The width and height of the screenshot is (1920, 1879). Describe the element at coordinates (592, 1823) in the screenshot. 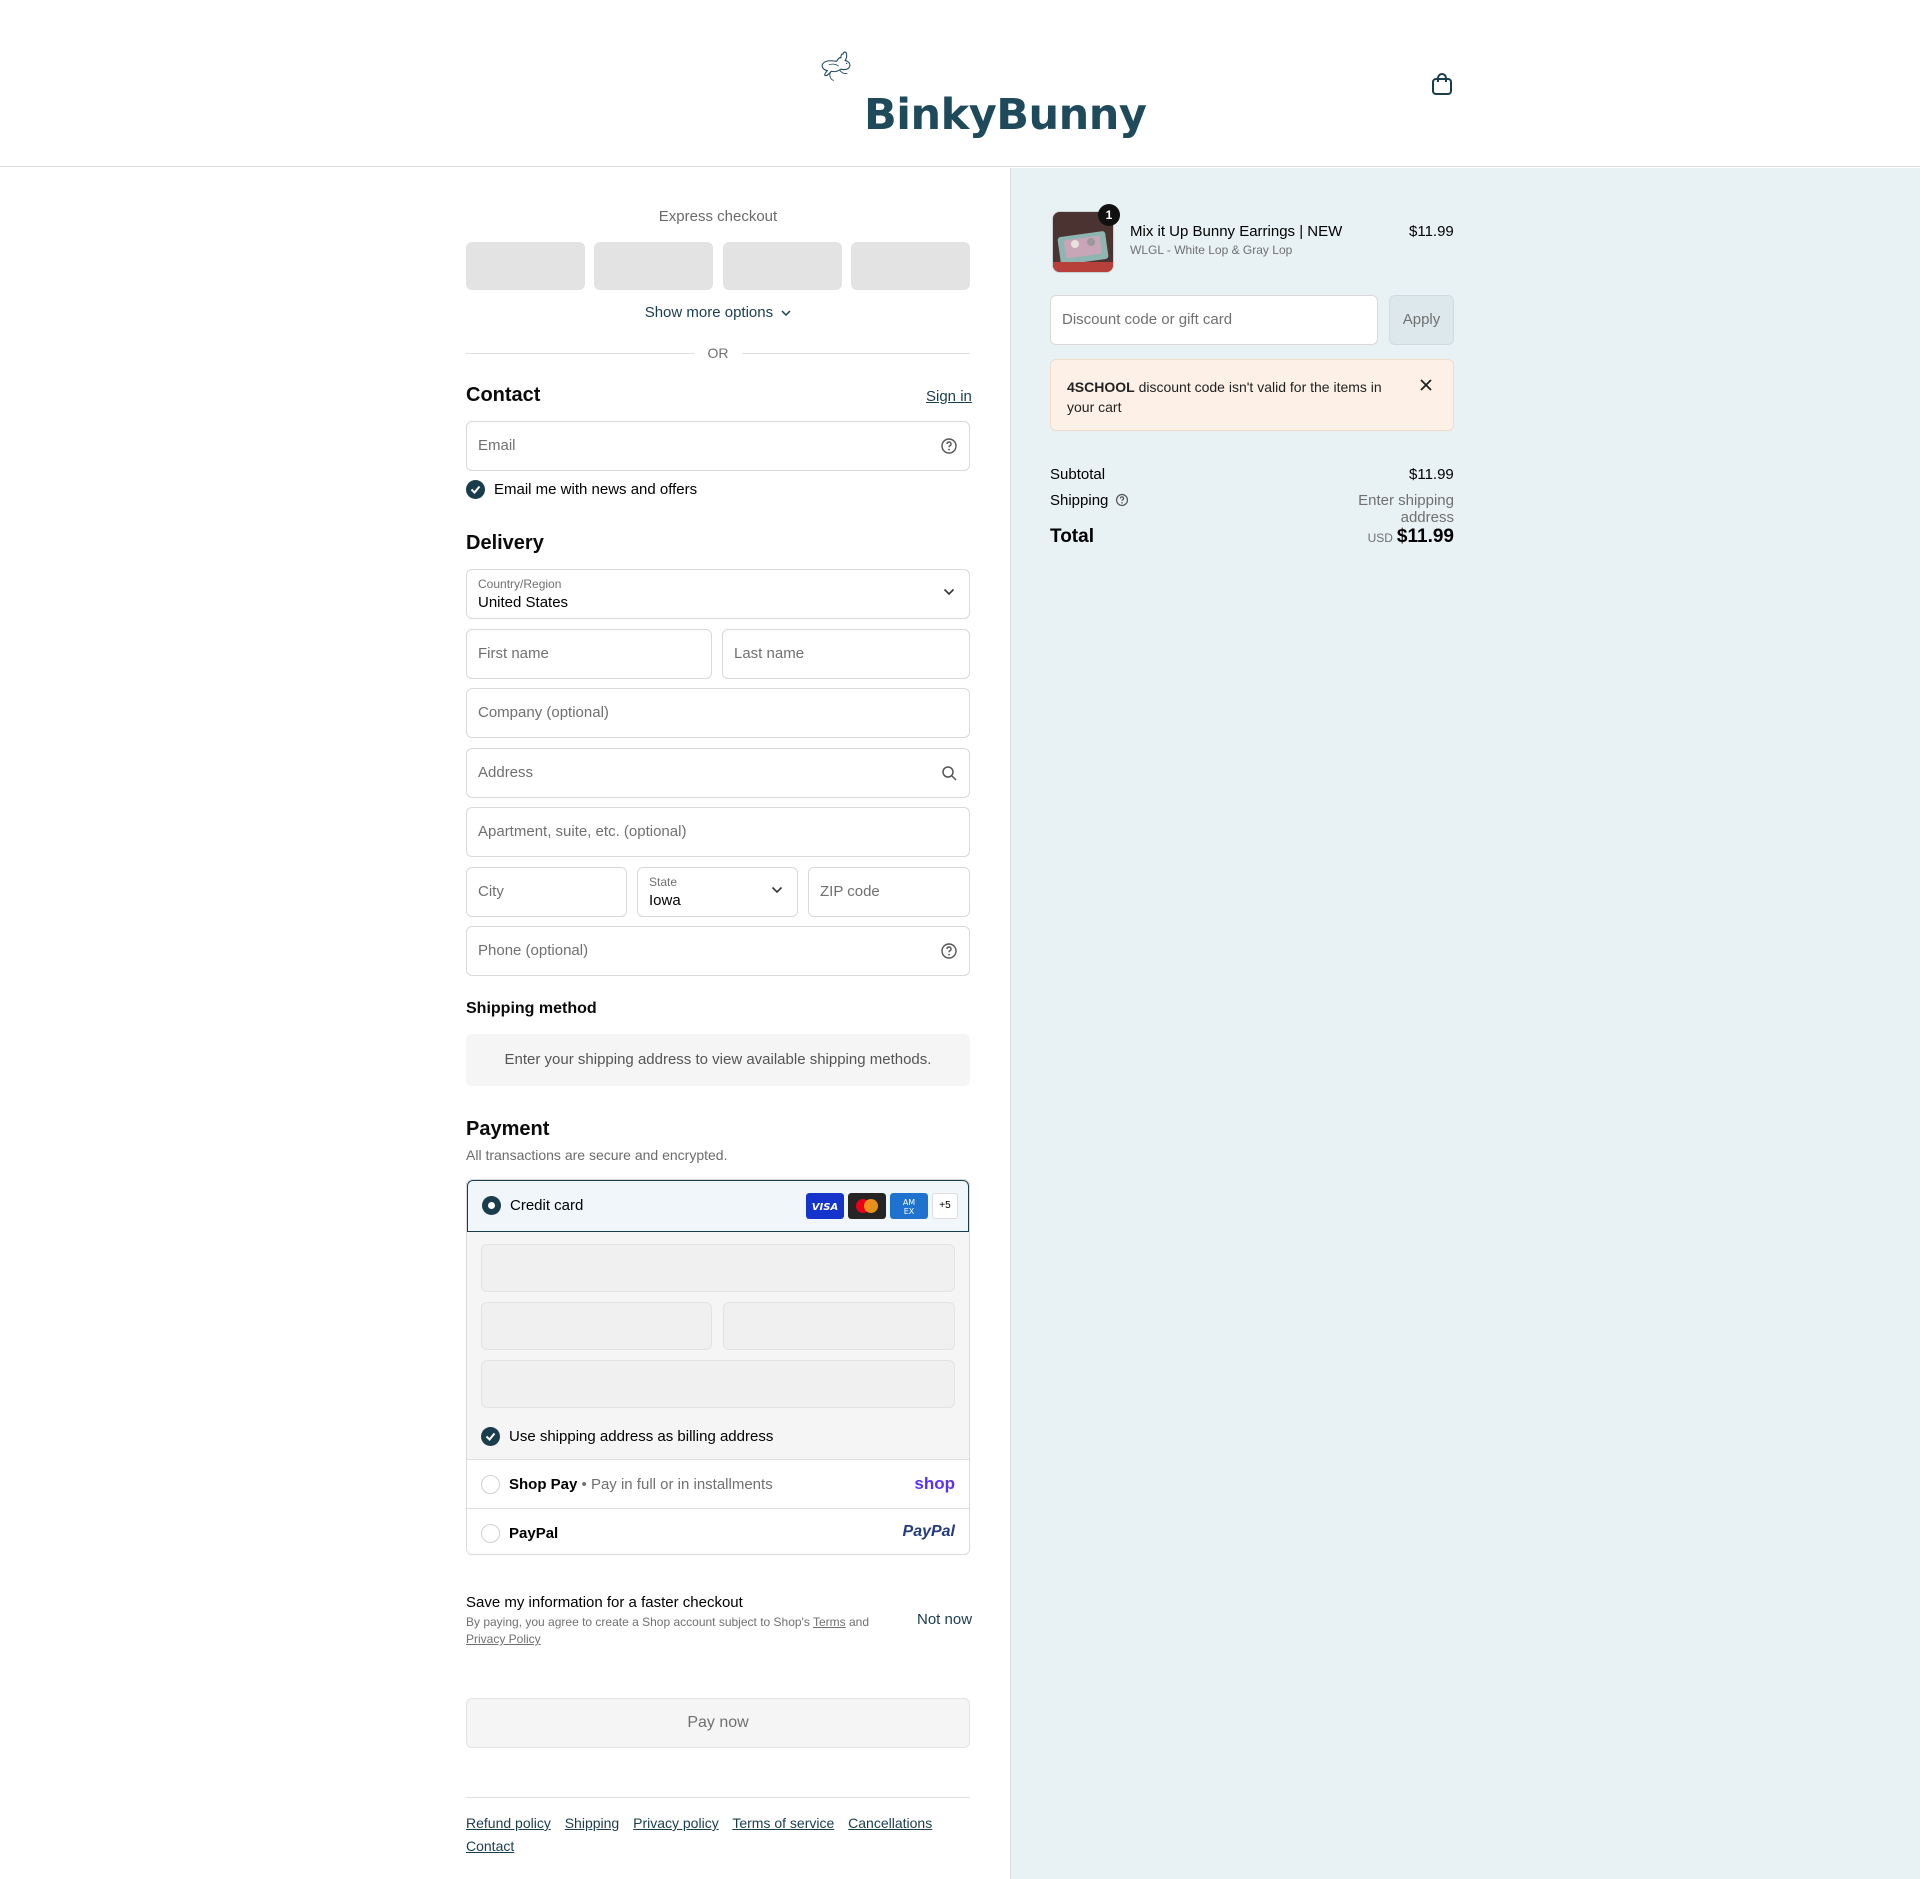

I see `shipping-link: Shipping` at that location.